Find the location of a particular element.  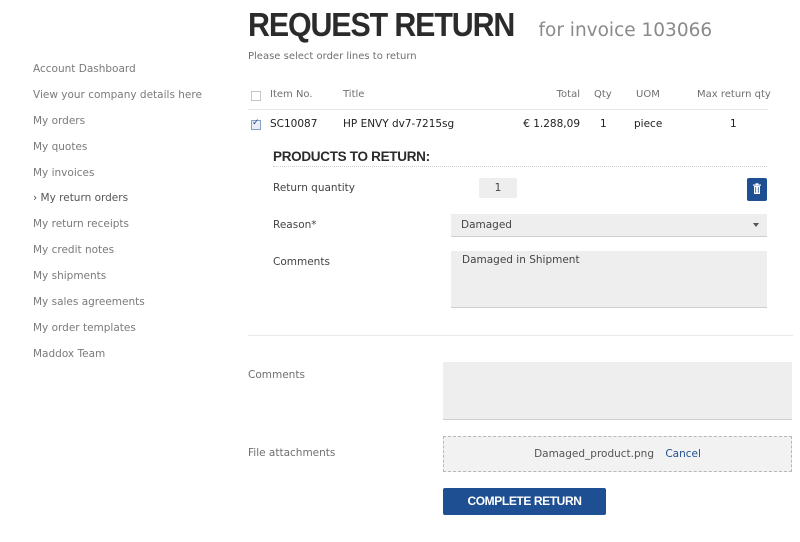

sidebar-item-my-order-templates: My order templates is located at coordinates (133, 334).